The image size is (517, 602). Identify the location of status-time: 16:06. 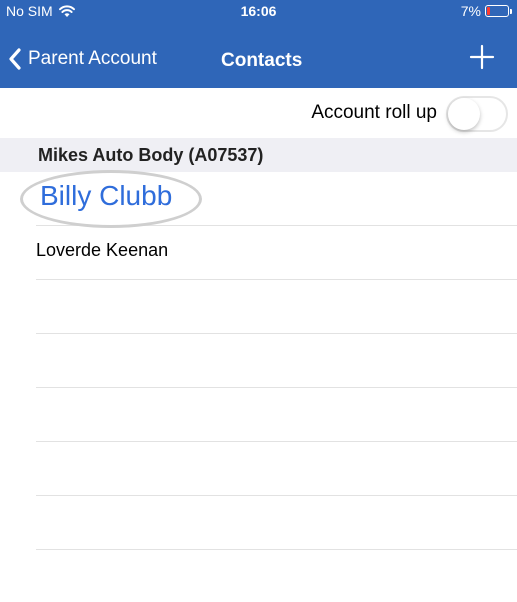
(258, 11).